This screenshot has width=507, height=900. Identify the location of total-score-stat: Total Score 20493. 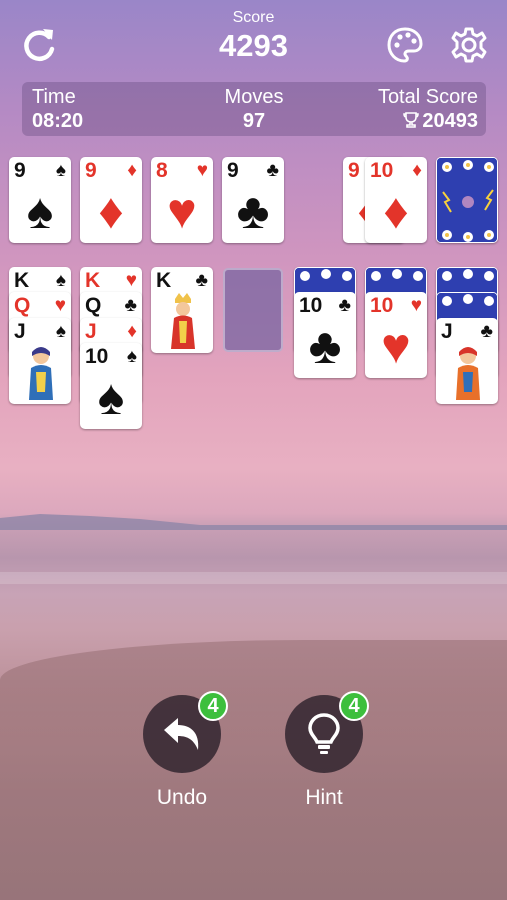
(428, 109).